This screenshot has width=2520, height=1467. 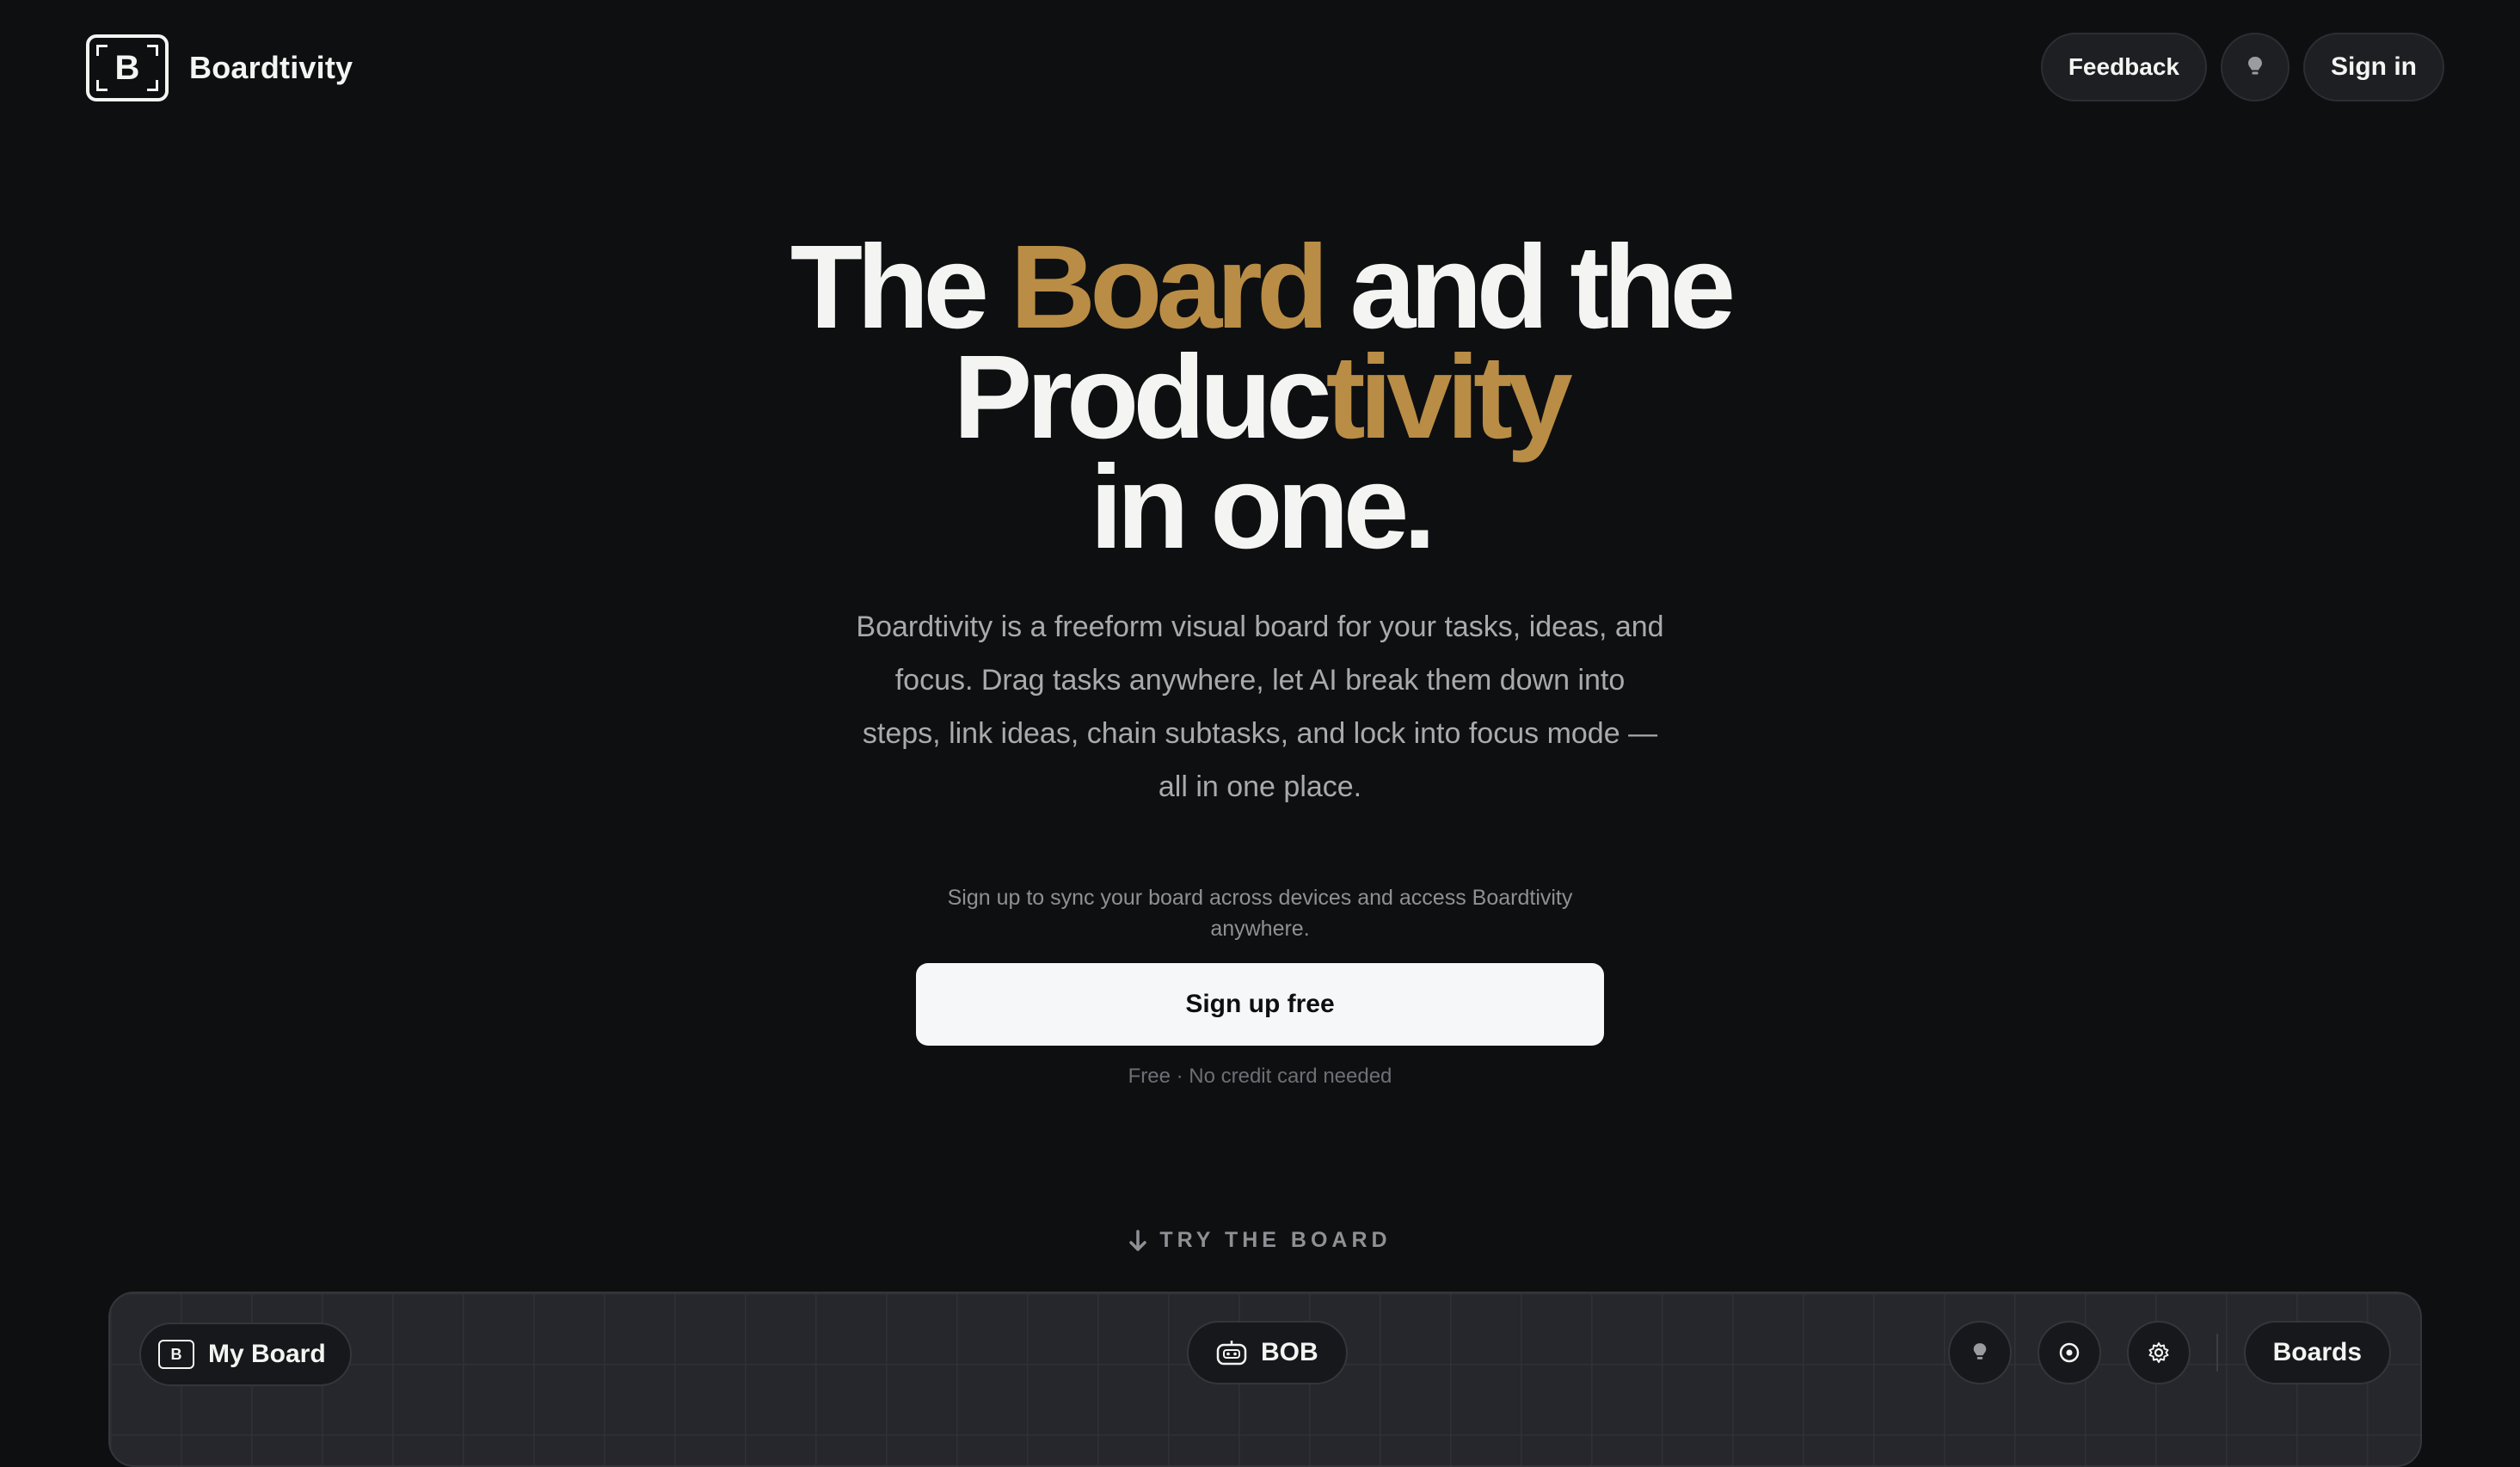 I want to click on board-theme-button, so click(x=1979, y=1352).